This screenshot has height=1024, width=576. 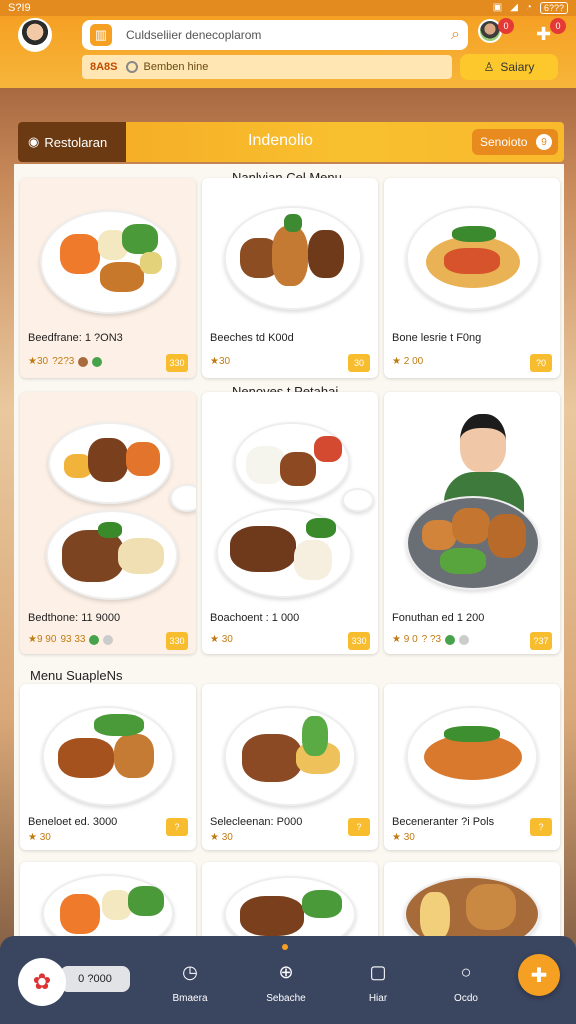 I want to click on filter-button: Senoioto 9, so click(x=515, y=142).